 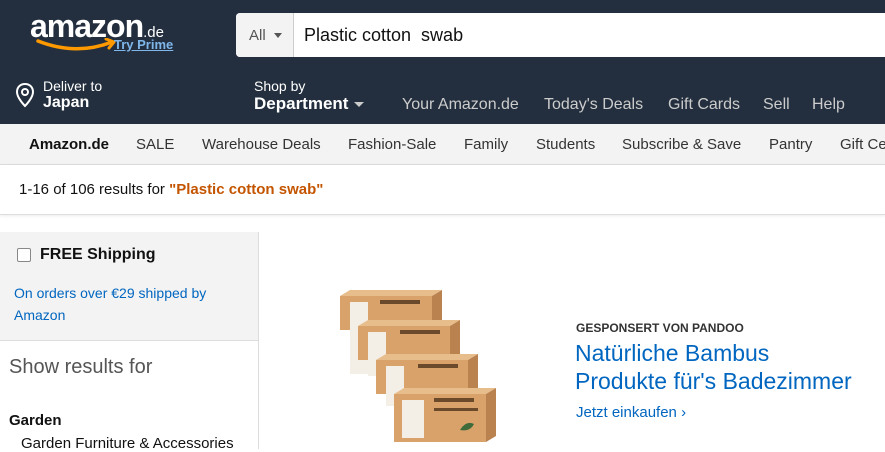 What do you see at coordinates (101, 31) in the screenshot?
I see `amazon-logo: amazon.de Try Prime` at bounding box center [101, 31].